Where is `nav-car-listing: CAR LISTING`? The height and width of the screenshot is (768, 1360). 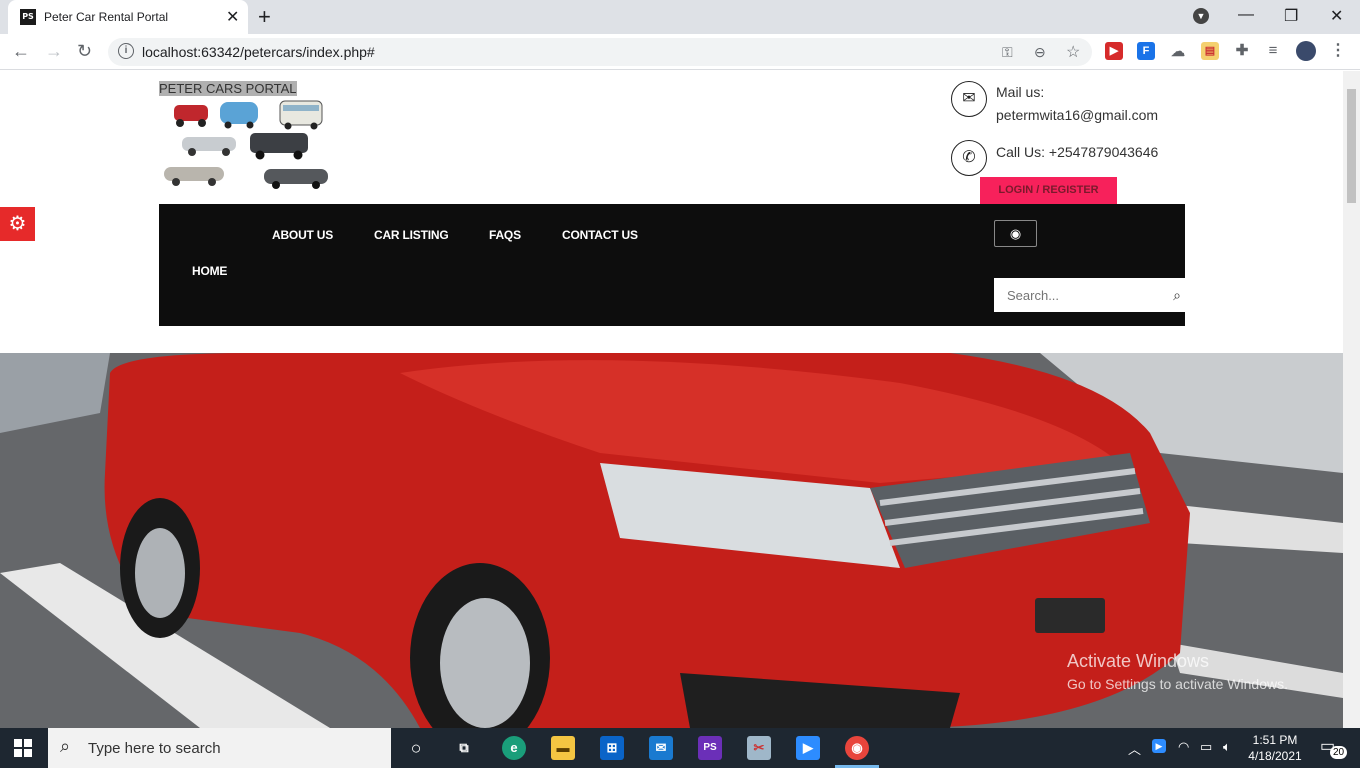
nav-car-listing: CAR LISTING is located at coordinates (411, 235).